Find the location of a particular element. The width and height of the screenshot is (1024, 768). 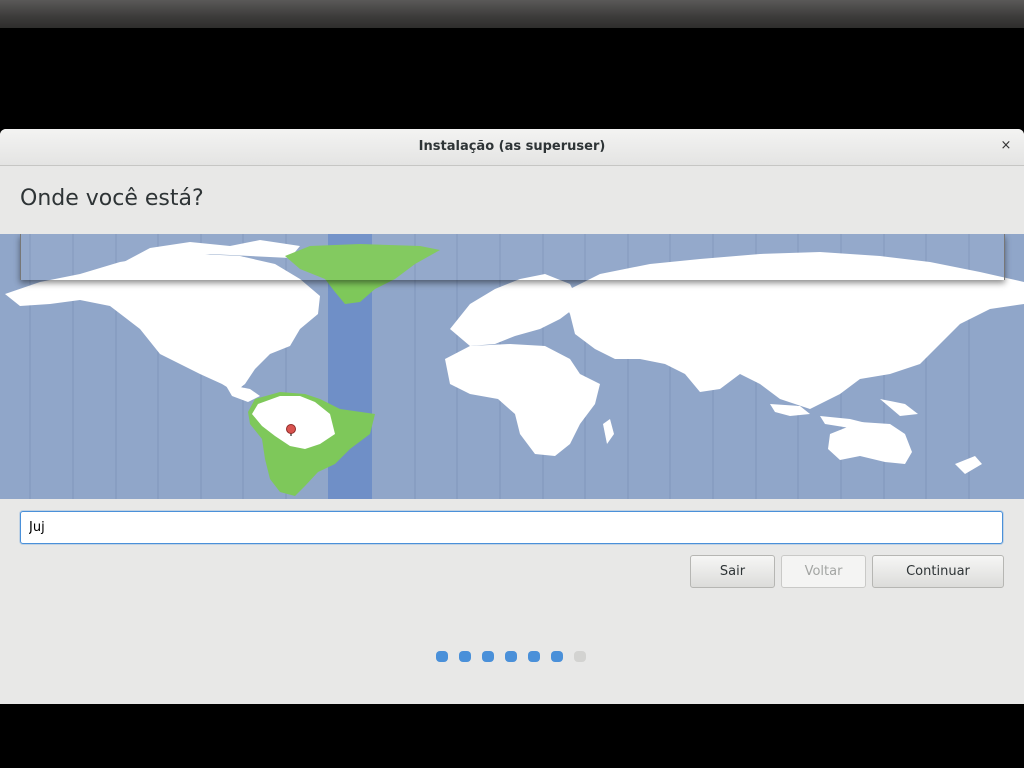

continue-button: Continuar is located at coordinates (938, 571).